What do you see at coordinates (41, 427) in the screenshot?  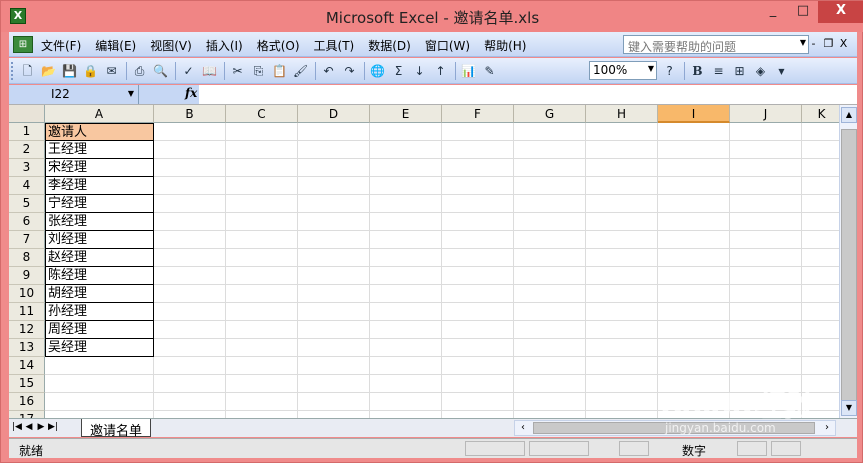 I see `next-sheet-icon: ▶` at bounding box center [41, 427].